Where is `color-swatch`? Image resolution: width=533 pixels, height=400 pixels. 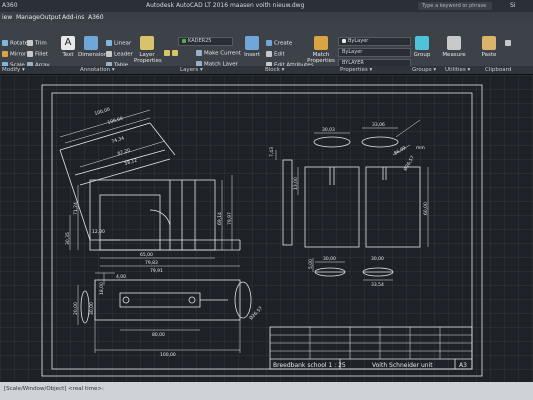
color-swatch is located at coordinates (344, 40).